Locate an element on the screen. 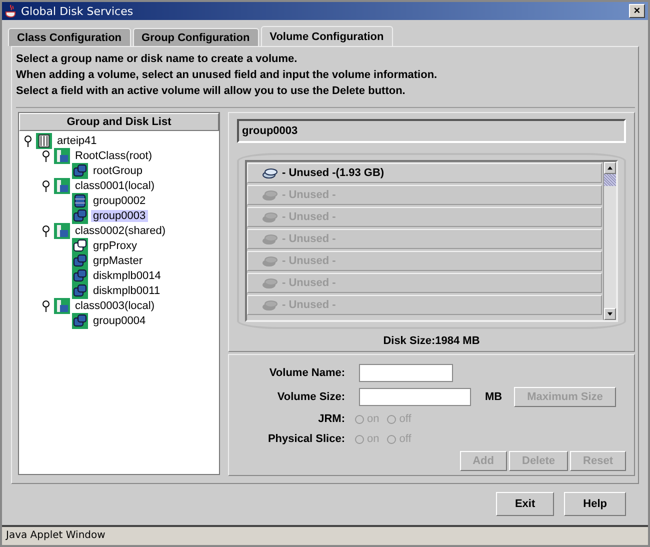  tree-item: arteip41 is located at coordinates (77, 140).